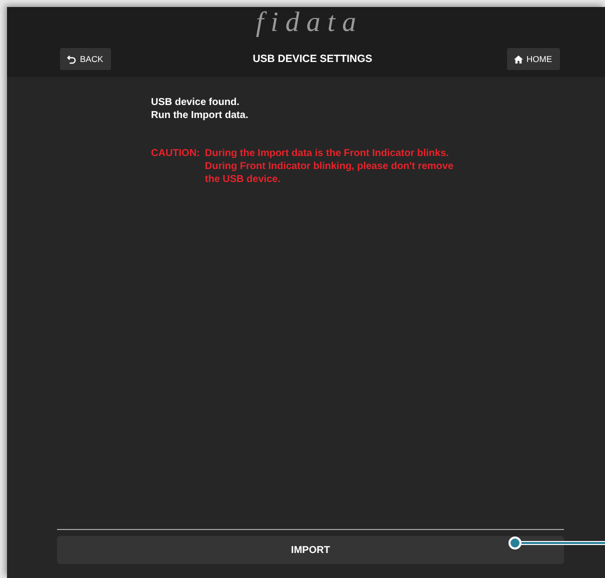 This screenshot has width=605, height=578. I want to click on back-button: BACK, so click(86, 59).